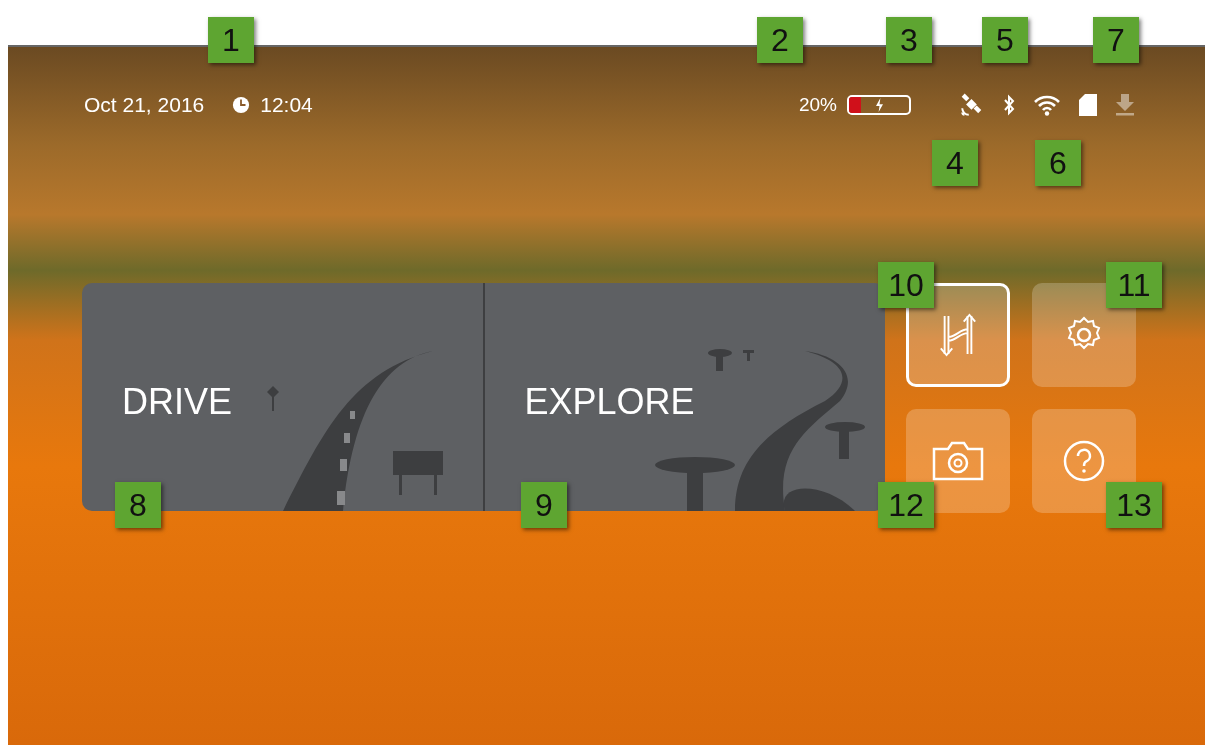 The height and width of the screenshot is (745, 1205). I want to click on callout-number: 10, so click(906, 285).